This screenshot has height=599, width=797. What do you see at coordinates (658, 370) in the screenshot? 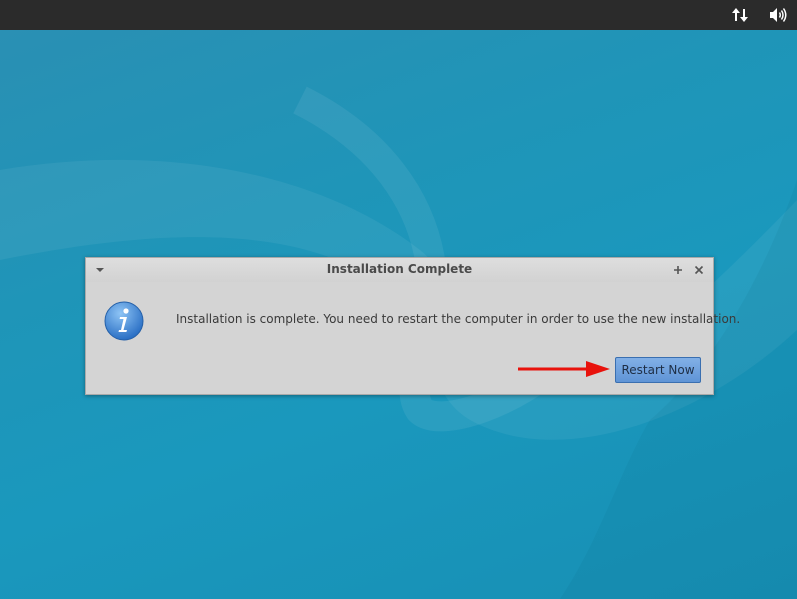
I see `restart-now-button: Restart Now` at bounding box center [658, 370].